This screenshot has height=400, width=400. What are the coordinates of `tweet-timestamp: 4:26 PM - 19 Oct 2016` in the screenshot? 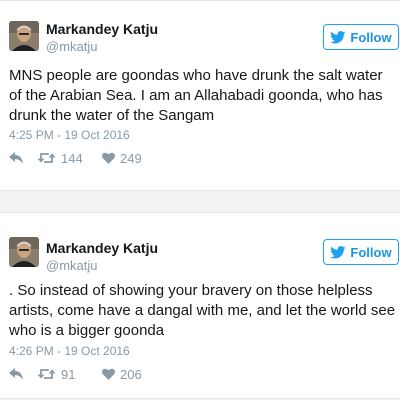 It's located at (69, 351).